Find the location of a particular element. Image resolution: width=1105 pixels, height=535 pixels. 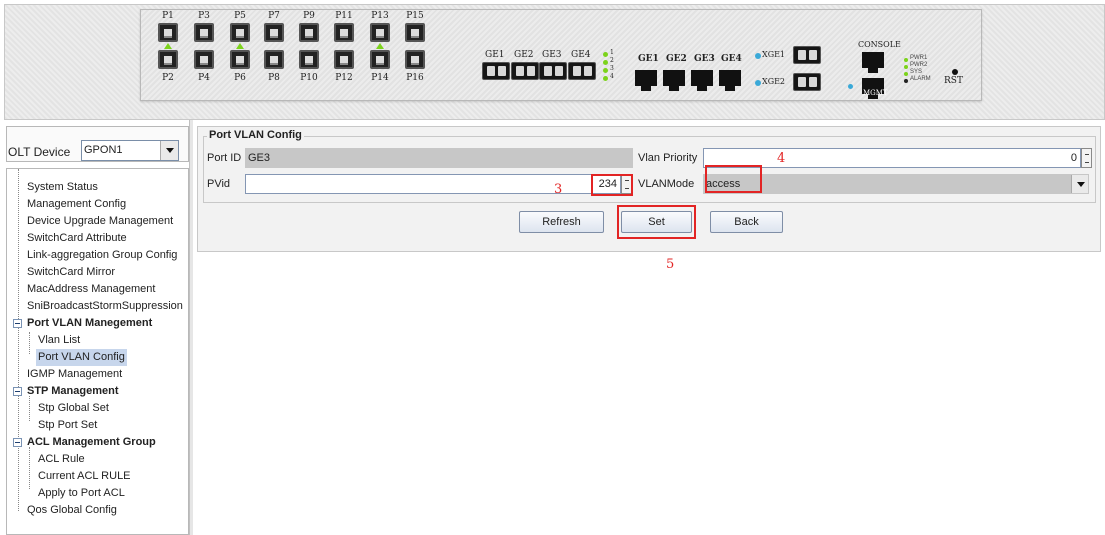

vlan-priority-value: 0 is located at coordinates (1073, 158).